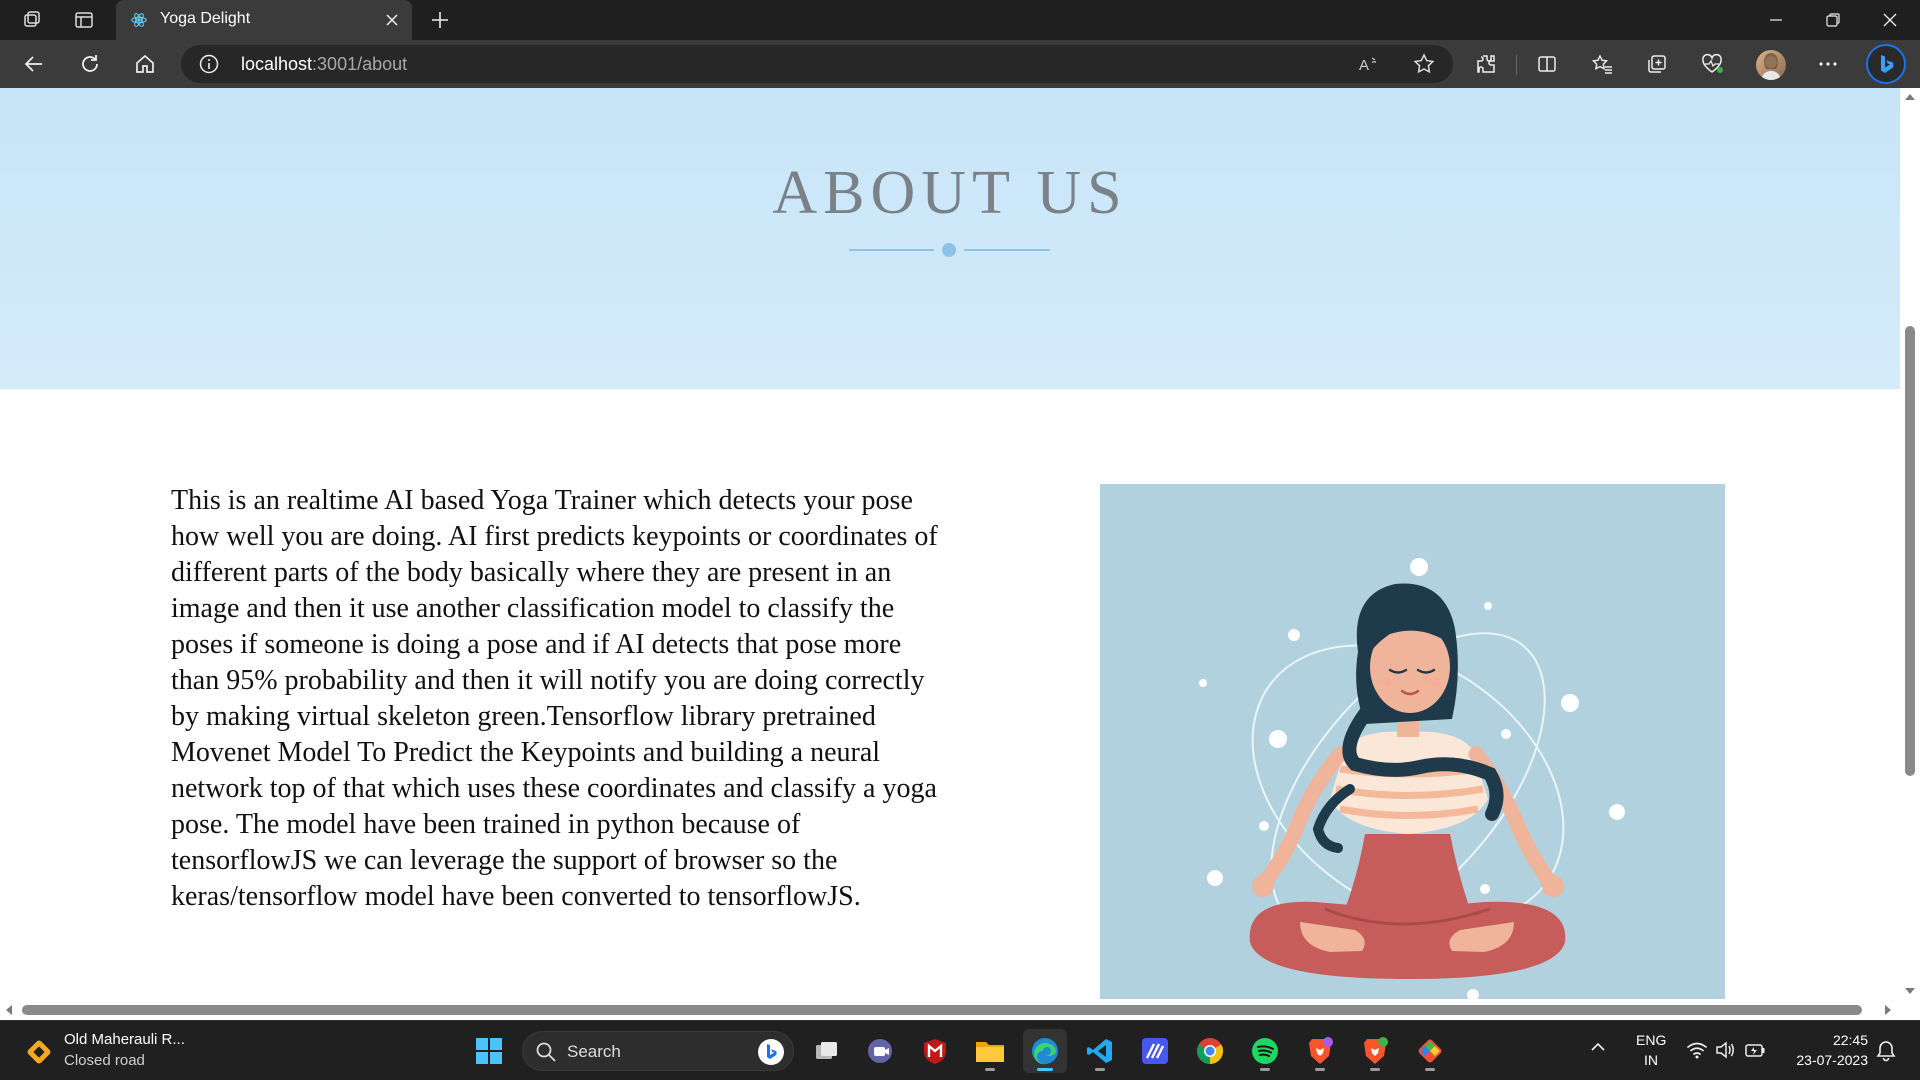 The width and height of the screenshot is (1920, 1080). What do you see at coordinates (1375, 1051) in the screenshot?
I see `brave-beta-icon` at bounding box center [1375, 1051].